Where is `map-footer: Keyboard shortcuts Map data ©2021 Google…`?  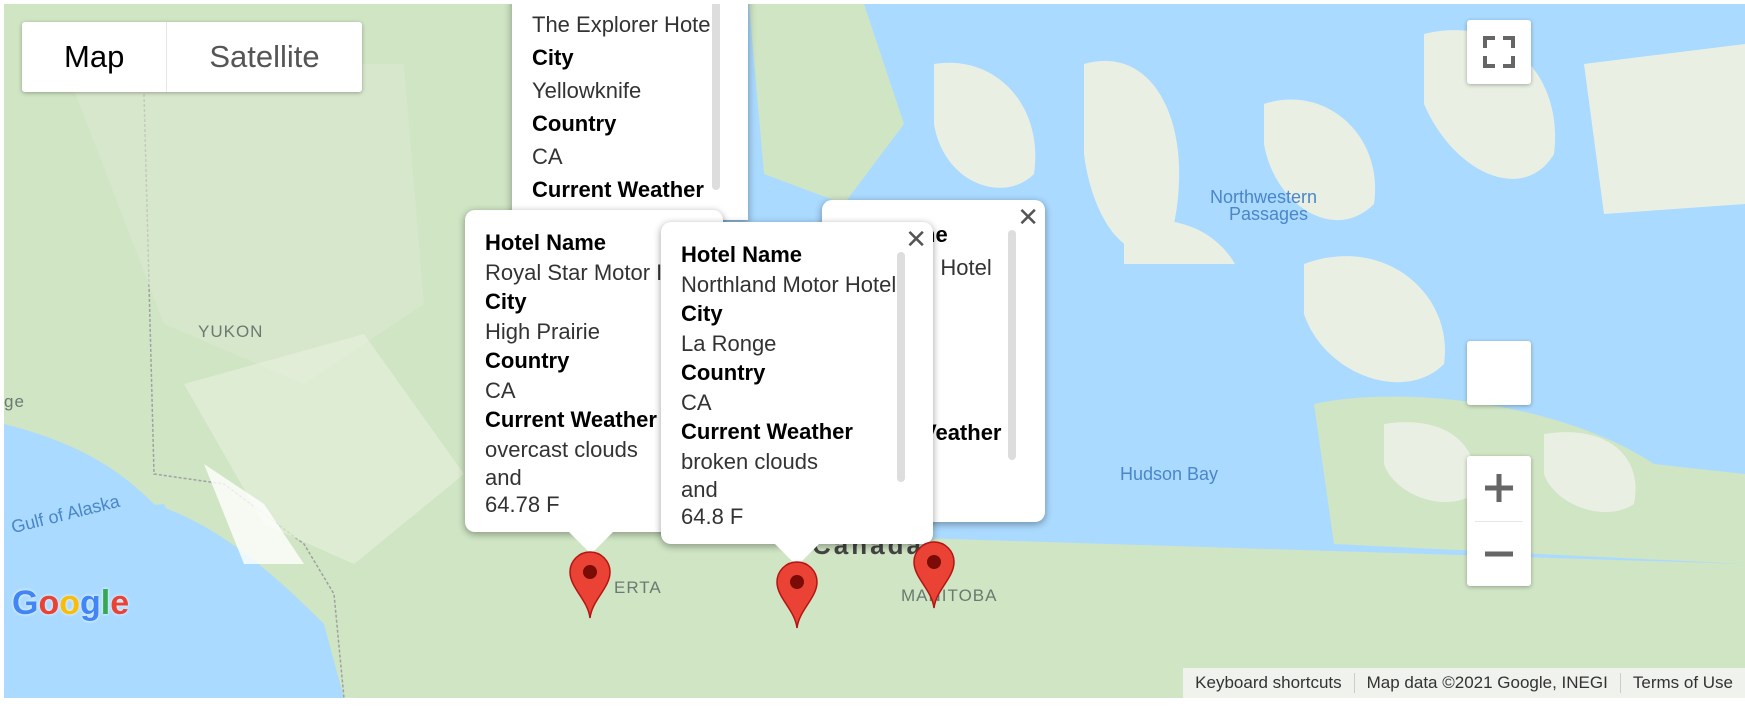
map-footer: Keyboard shortcuts Map data ©2021 Google… is located at coordinates (1464, 683).